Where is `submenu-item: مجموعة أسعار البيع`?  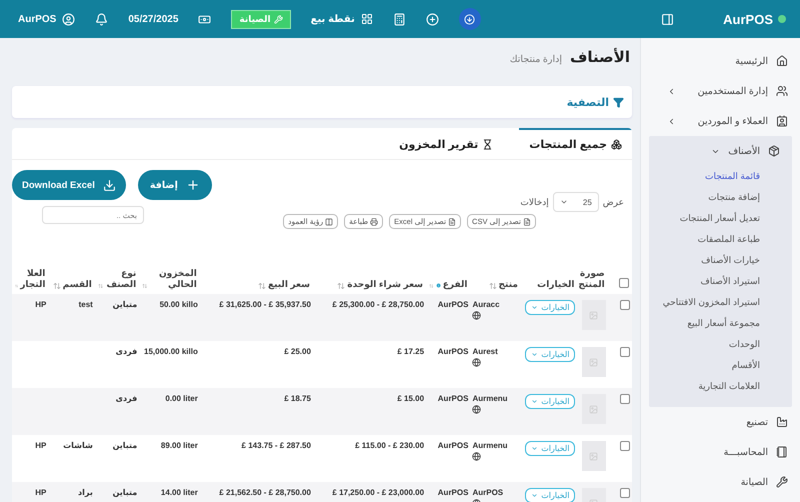 submenu-item: مجموعة أسعار البيع is located at coordinates (720, 323).